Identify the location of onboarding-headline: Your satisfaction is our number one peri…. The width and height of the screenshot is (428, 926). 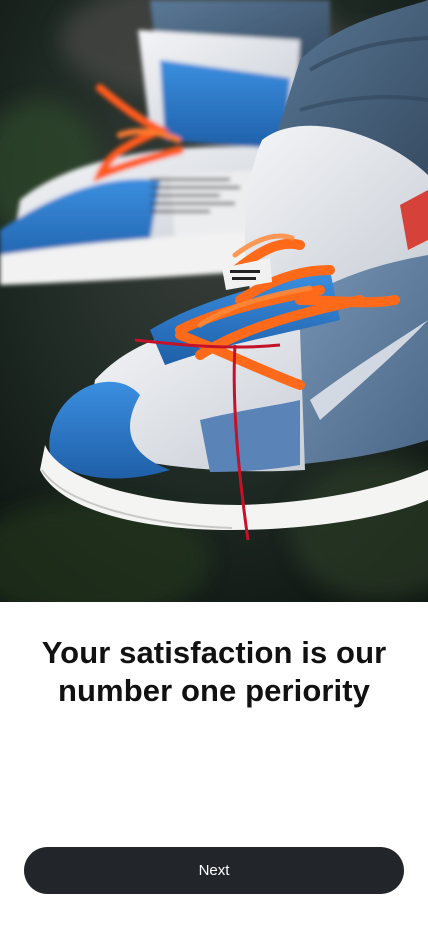
(214, 671).